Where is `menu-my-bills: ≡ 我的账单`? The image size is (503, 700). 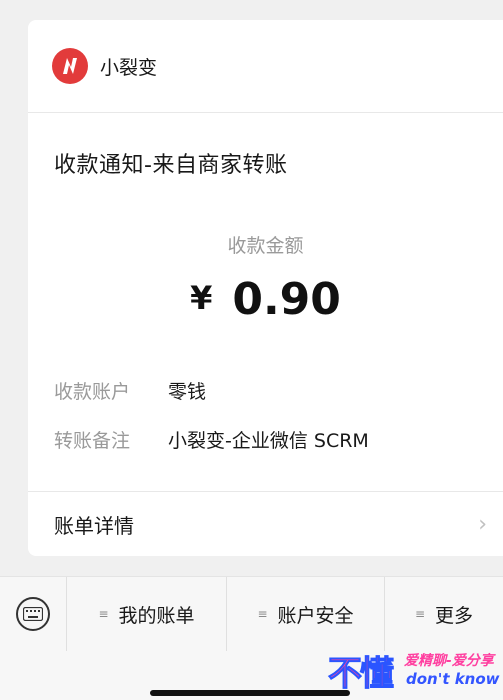
menu-my-bills: ≡ 我的账单 is located at coordinates (146, 614).